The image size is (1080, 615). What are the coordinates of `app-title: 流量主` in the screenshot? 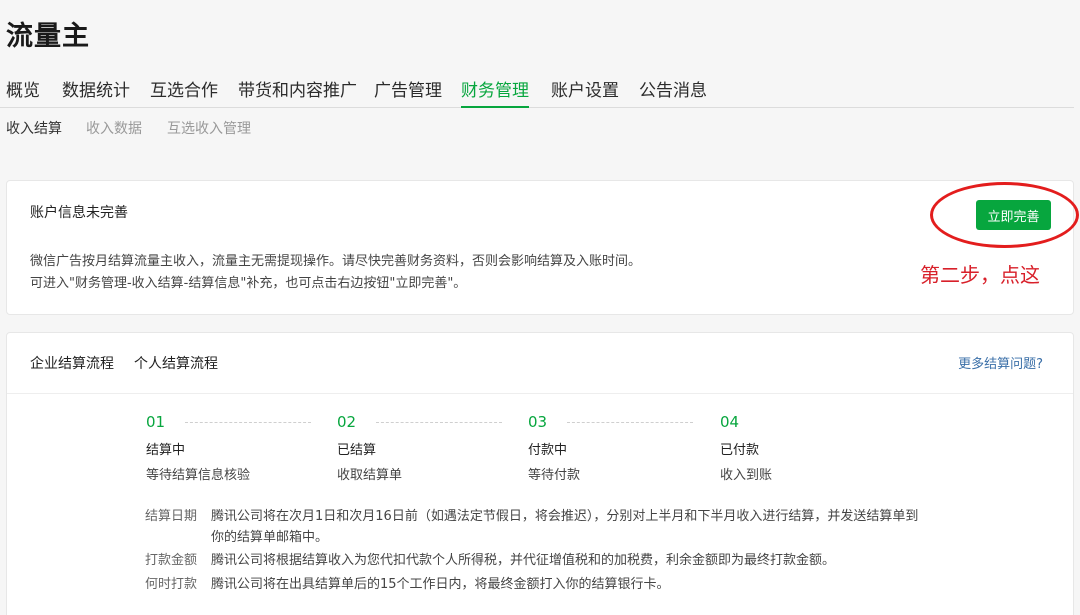 It's located at (48, 36).